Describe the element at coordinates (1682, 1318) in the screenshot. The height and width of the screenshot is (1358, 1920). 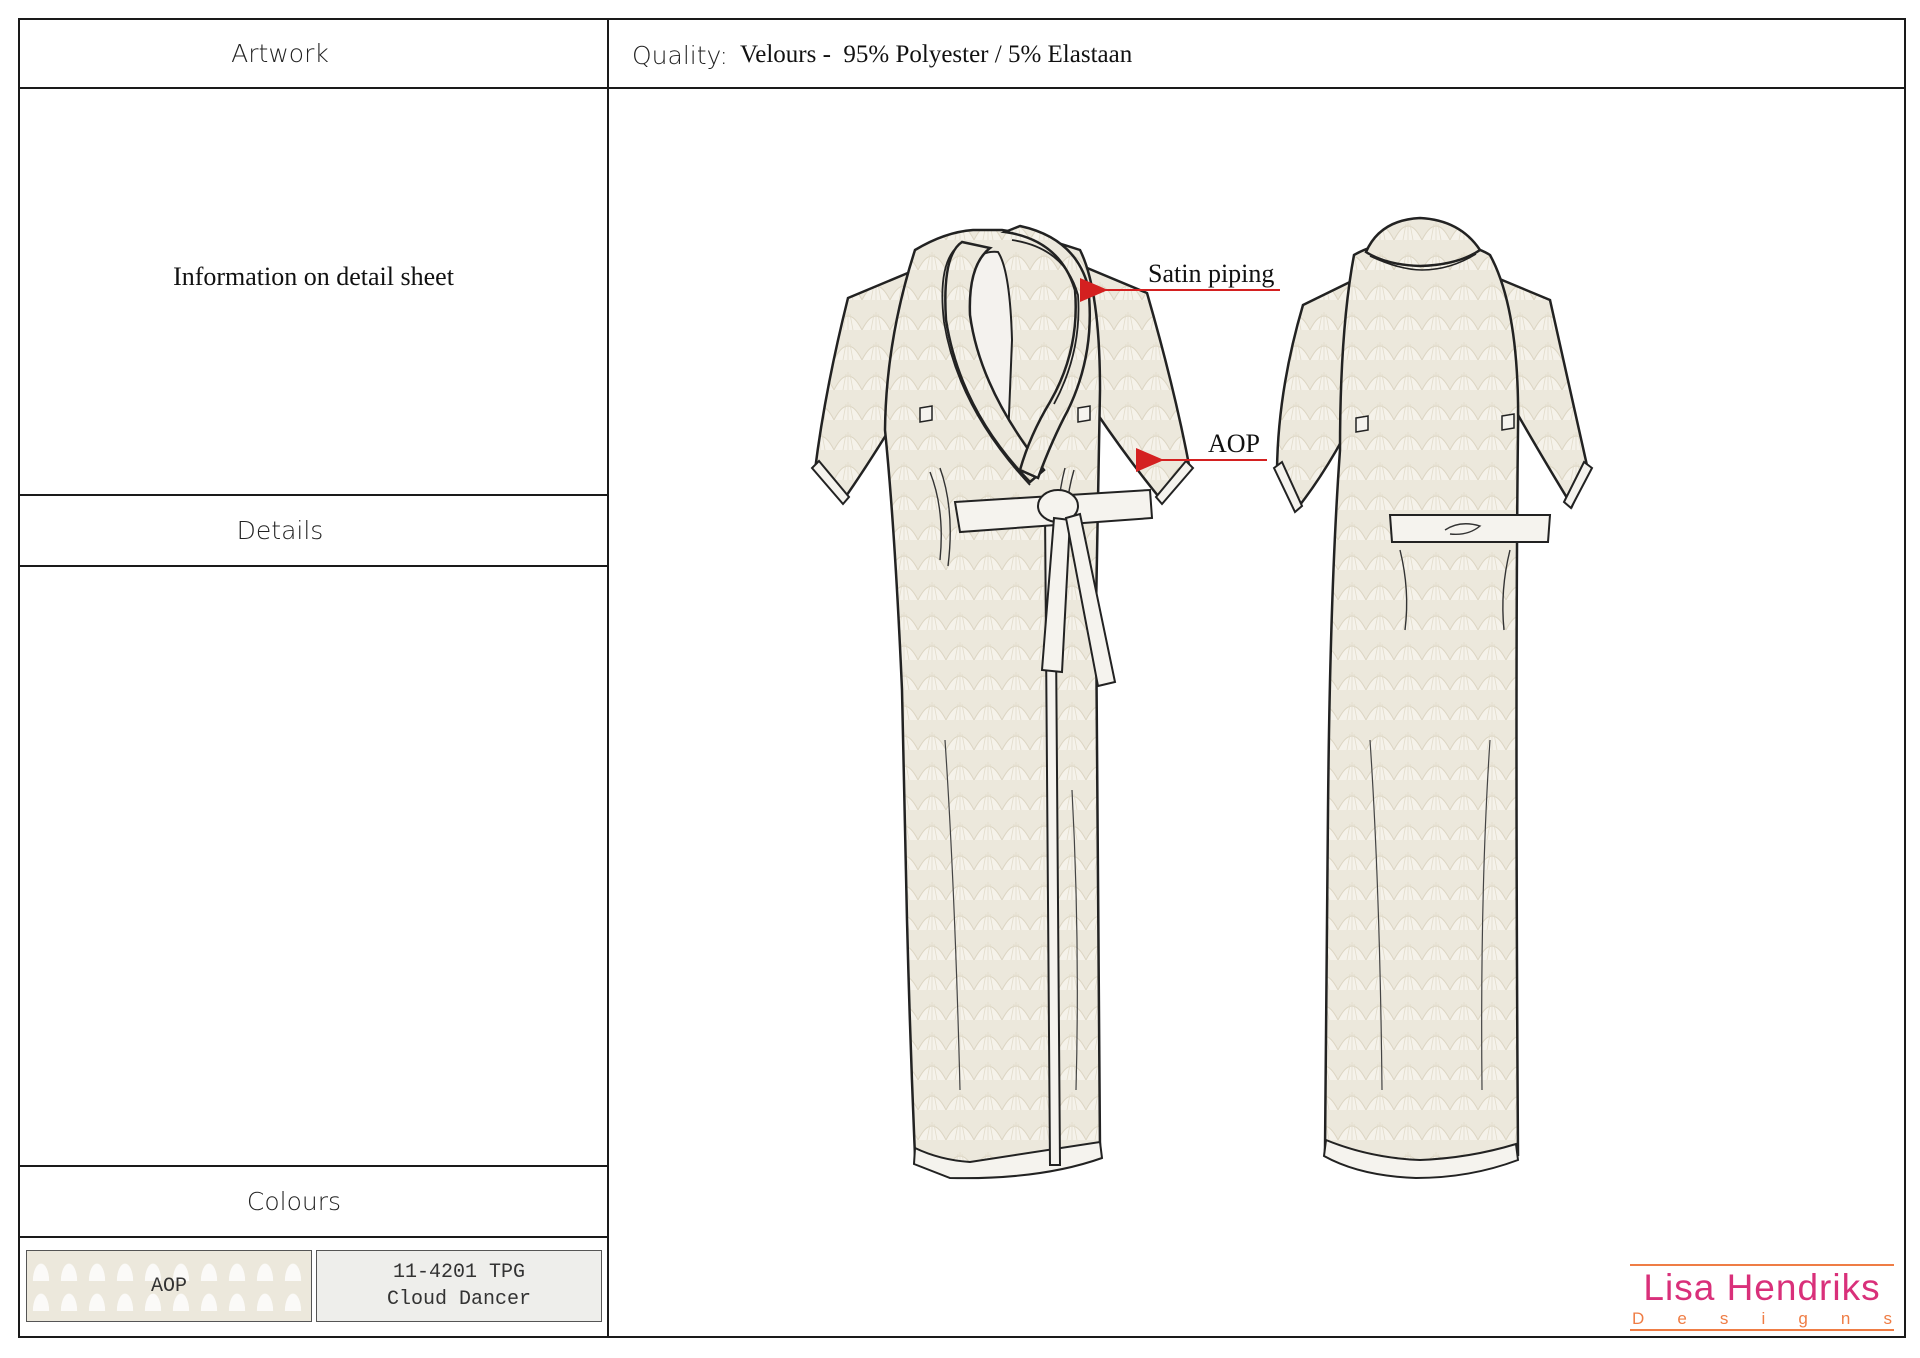
I see `logo-sub-letter: e` at that location.